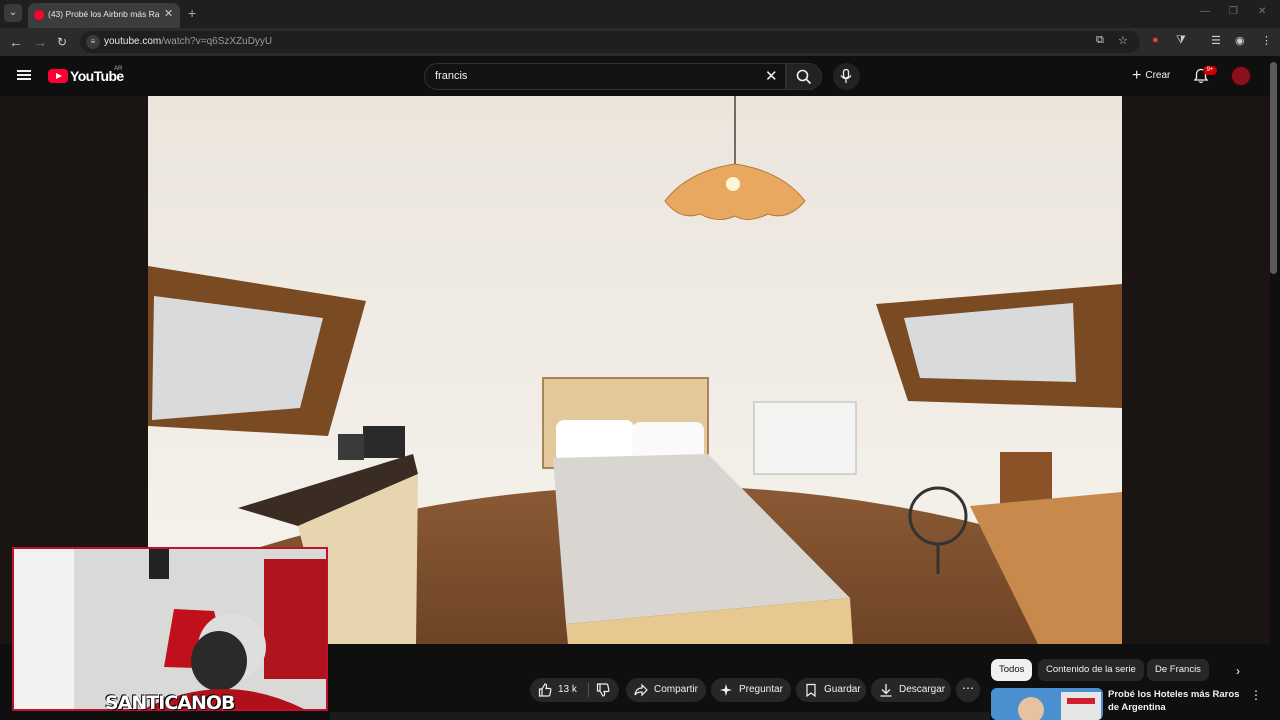 Image resolution: width=1280 pixels, height=720 pixels. Describe the element at coordinates (1012, 670) in the screenshot. I see `chip-all: Todos` at that location.